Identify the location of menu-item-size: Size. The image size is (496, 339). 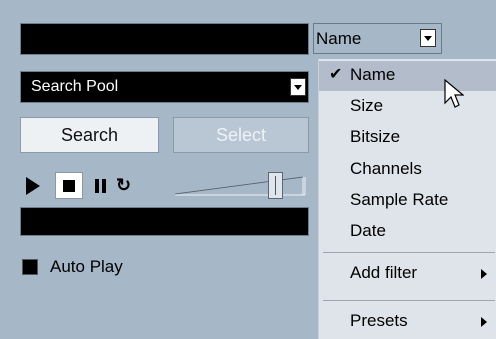
(407, 107).